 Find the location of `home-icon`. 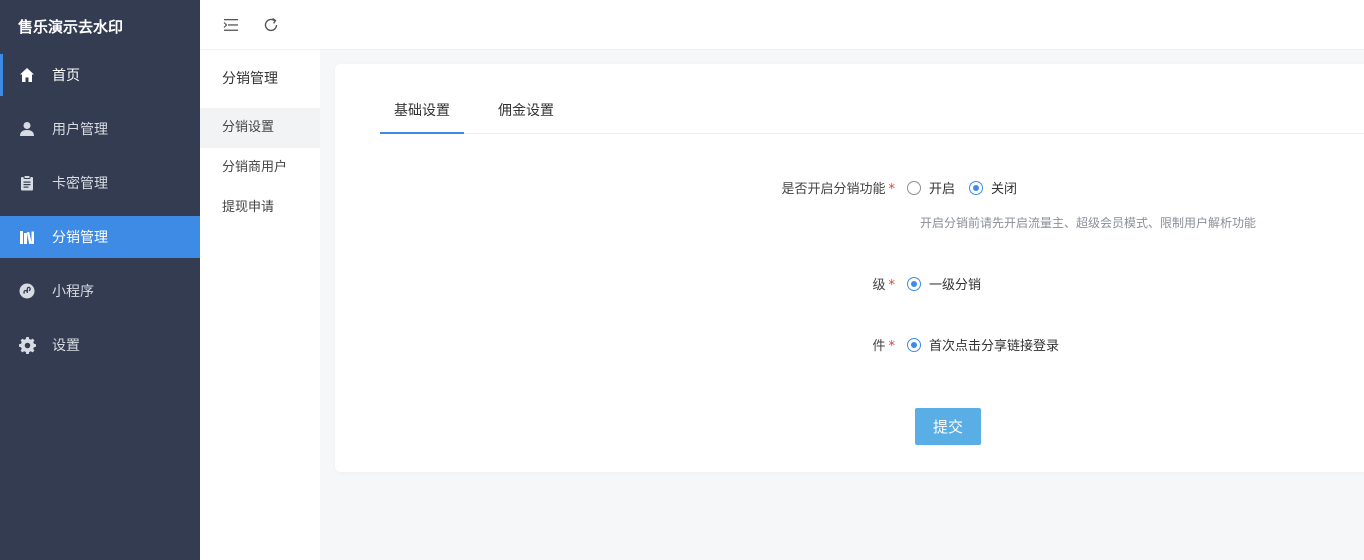

home-icon is located at coordinates (27, 75).